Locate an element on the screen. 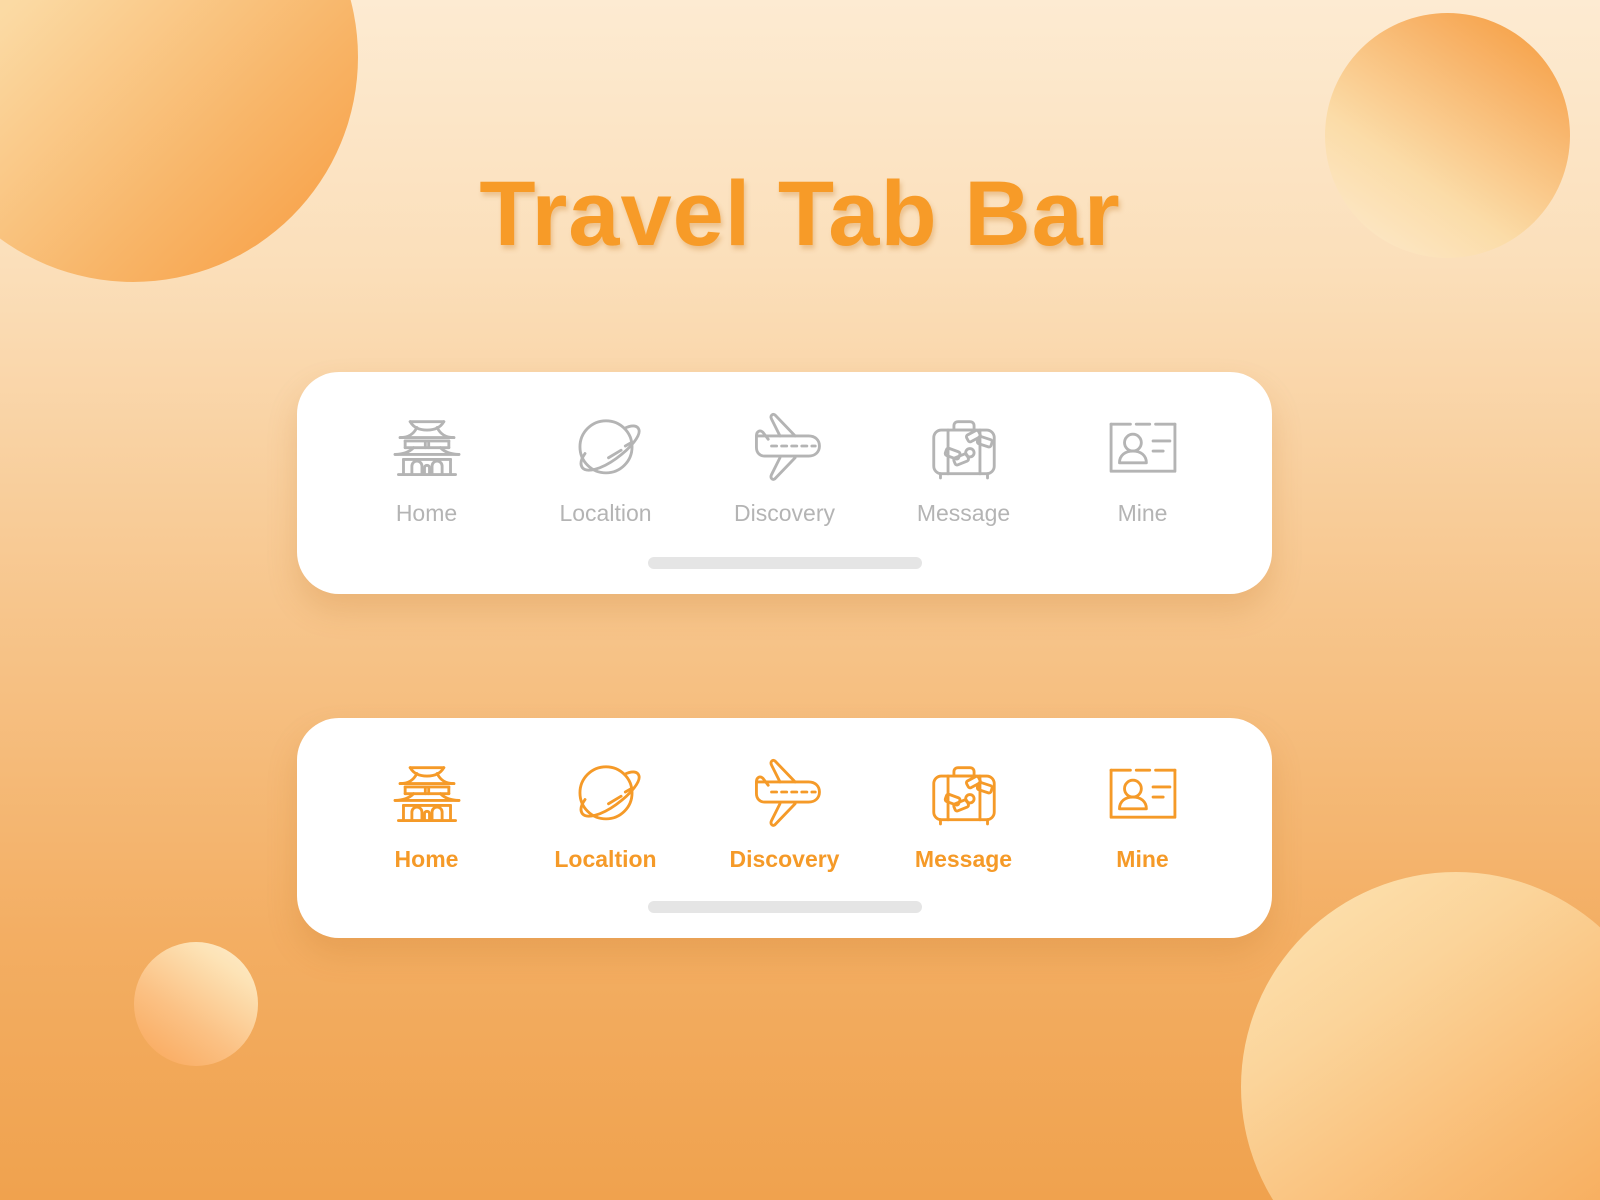 The image size is (1600, 1200). tab-localtion-active: Localtion is located at coordinates (605, 807).